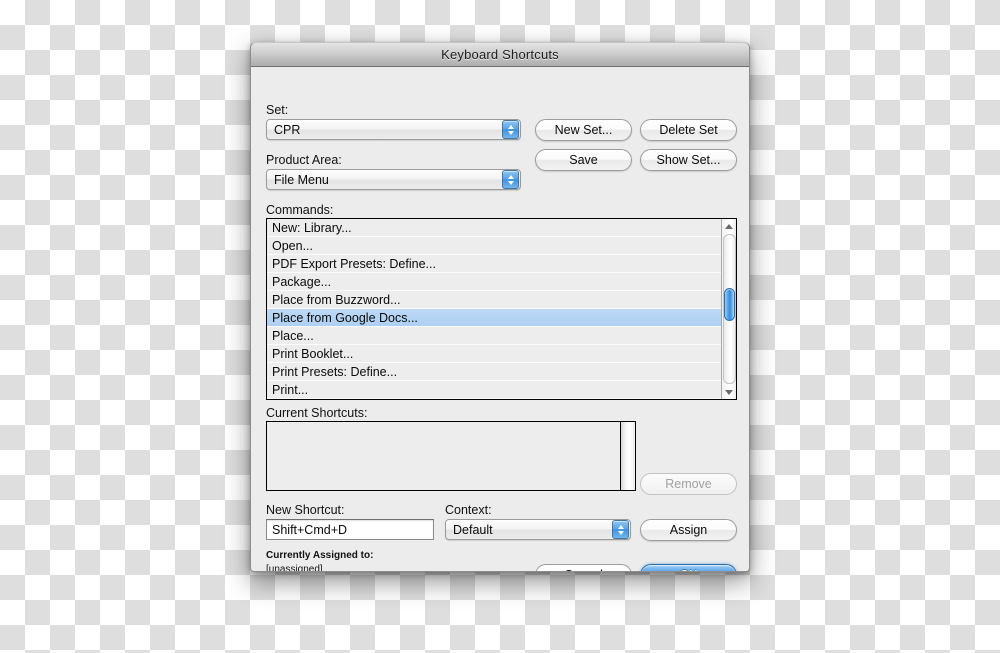  What do you see at coordinates (538, 529) in the screenshot?
I see `context-dropdown: Default` at bounding box center [538, 529].